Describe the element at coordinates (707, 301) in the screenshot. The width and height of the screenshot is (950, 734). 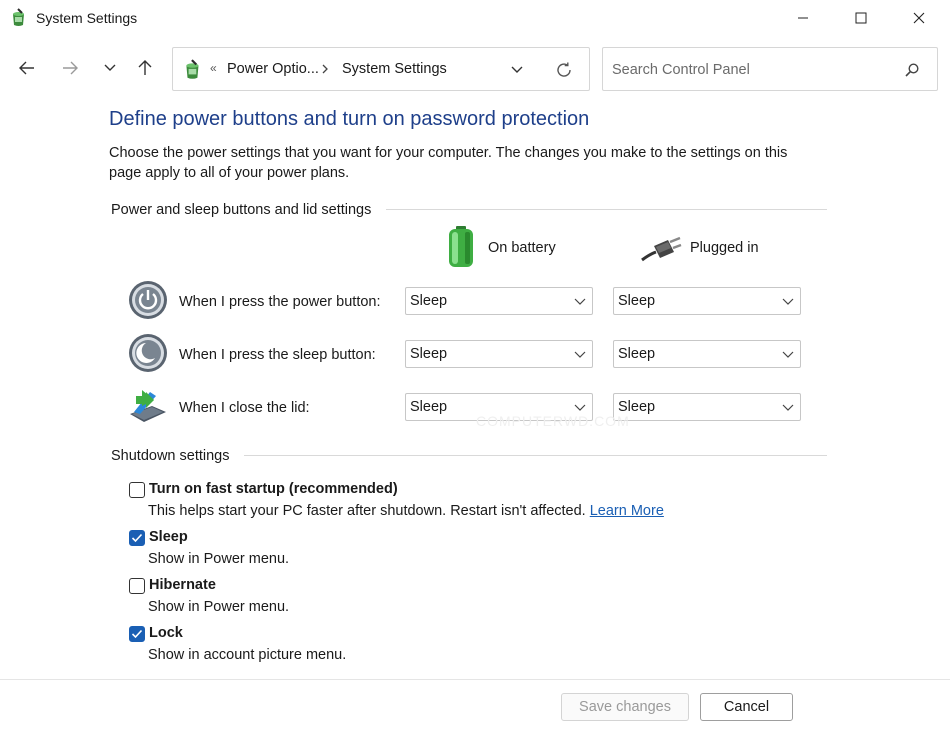
I see `power-button-plugged-select: Sleep` at that location.